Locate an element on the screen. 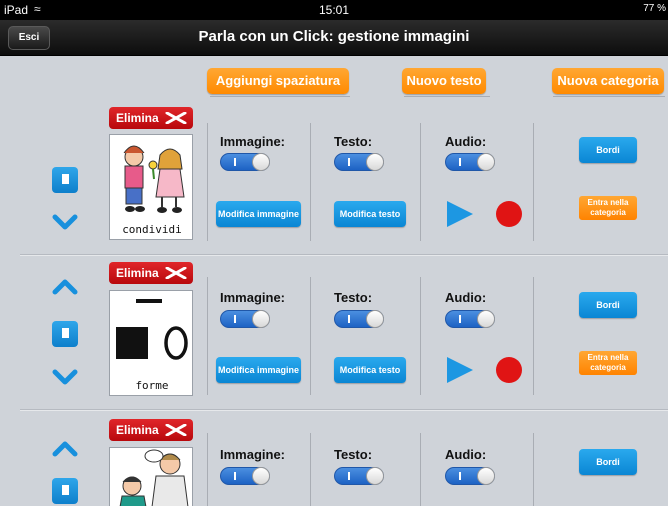 The height and width of the screenshot is (506, 668). image-thumbnail is located at coordinates (151, 476).